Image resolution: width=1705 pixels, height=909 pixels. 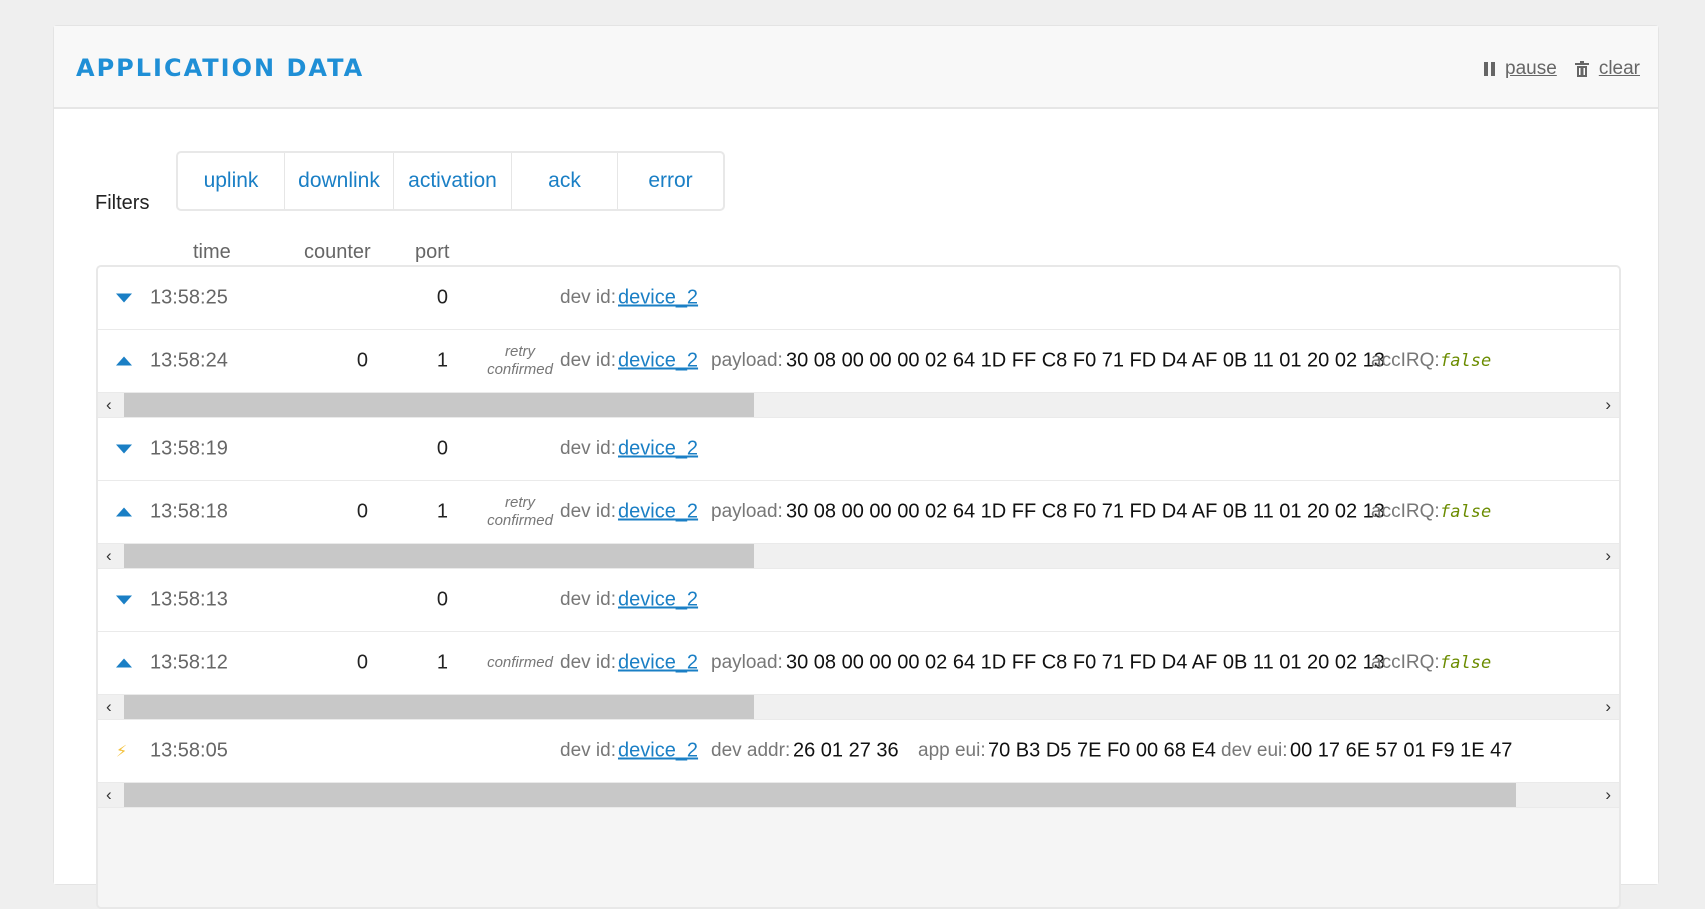 What do you see at coordinates (1490, 69) in the screenshot?
I see `pause-icon` at bounding box center [1490, 69].